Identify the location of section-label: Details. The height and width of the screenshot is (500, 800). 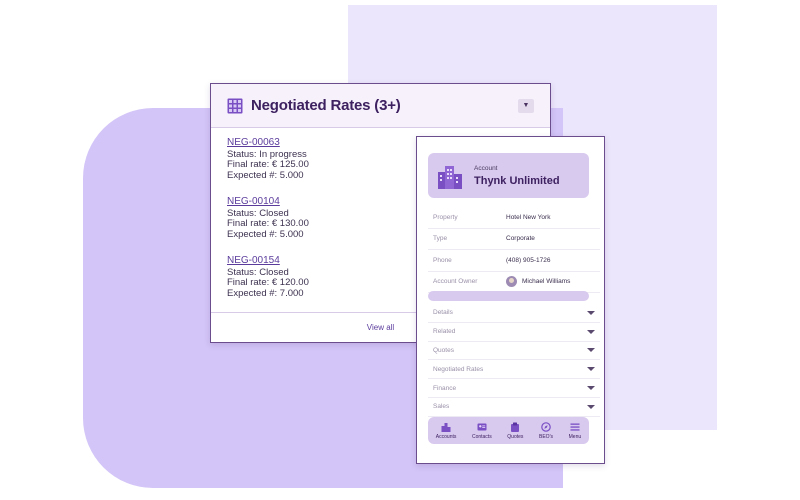
(443, 313).